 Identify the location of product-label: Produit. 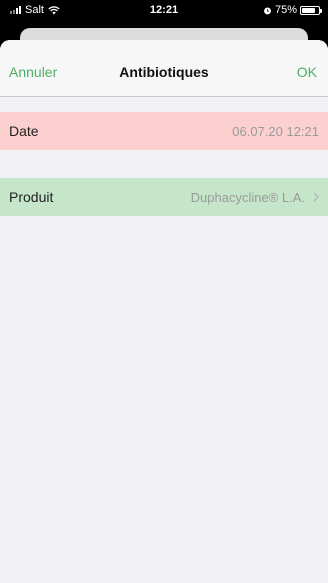
(31, 197).